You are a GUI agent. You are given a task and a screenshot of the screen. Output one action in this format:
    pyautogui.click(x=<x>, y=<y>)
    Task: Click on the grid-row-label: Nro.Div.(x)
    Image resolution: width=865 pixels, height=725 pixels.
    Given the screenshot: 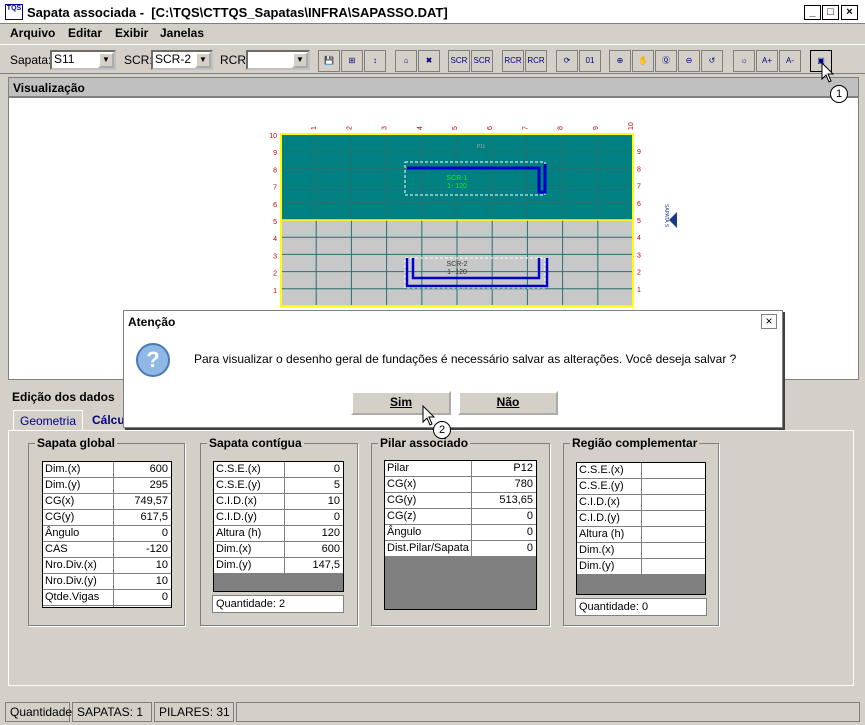 What is the action you would take?
    pyautogui.click(x=71, y=565)
    